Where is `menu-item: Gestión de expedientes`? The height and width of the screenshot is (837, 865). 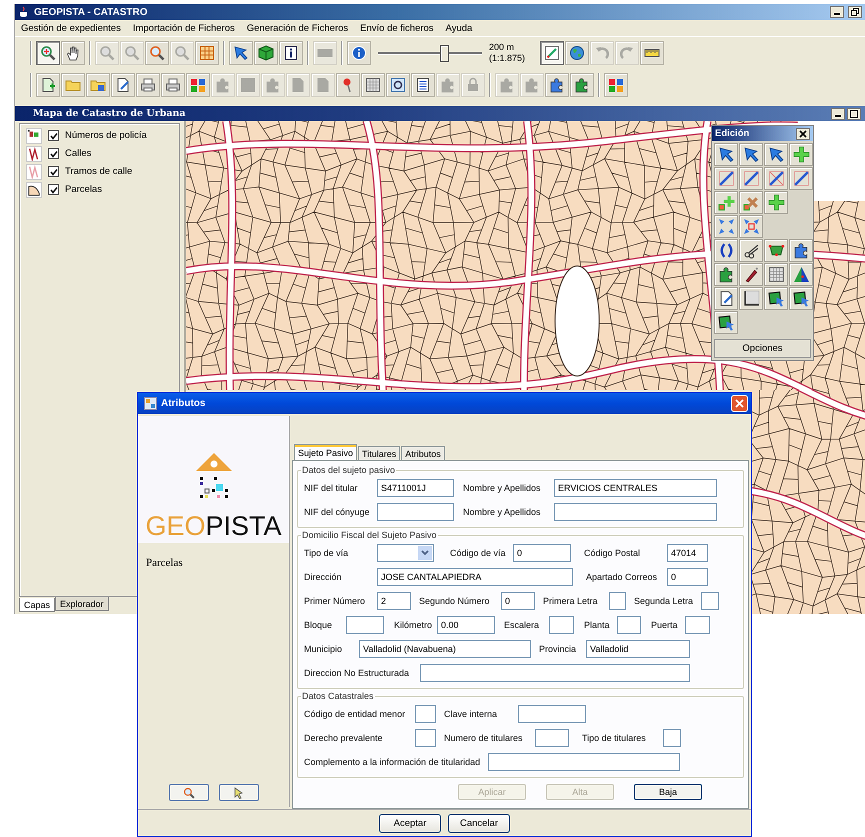
menu-item: Gestión de expedientes is located at coordinates (71, 28).